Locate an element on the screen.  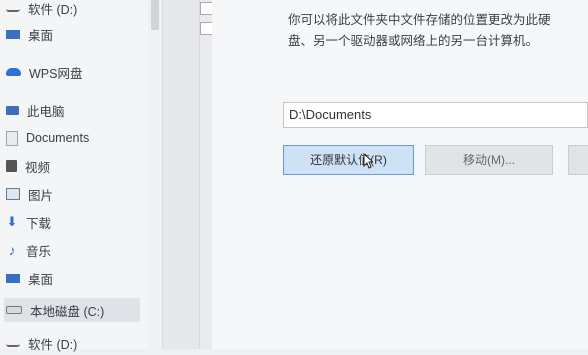
nav-item-label: 音乐 is located at coordinates (39, 251).